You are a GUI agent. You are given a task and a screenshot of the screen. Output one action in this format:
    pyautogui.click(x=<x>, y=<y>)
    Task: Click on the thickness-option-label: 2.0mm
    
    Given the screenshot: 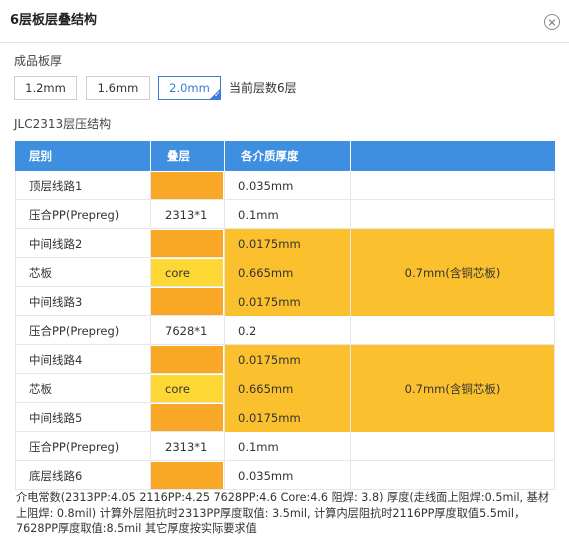 What is the action you would take?
    pyautogui.click(x=189, y=88)
    